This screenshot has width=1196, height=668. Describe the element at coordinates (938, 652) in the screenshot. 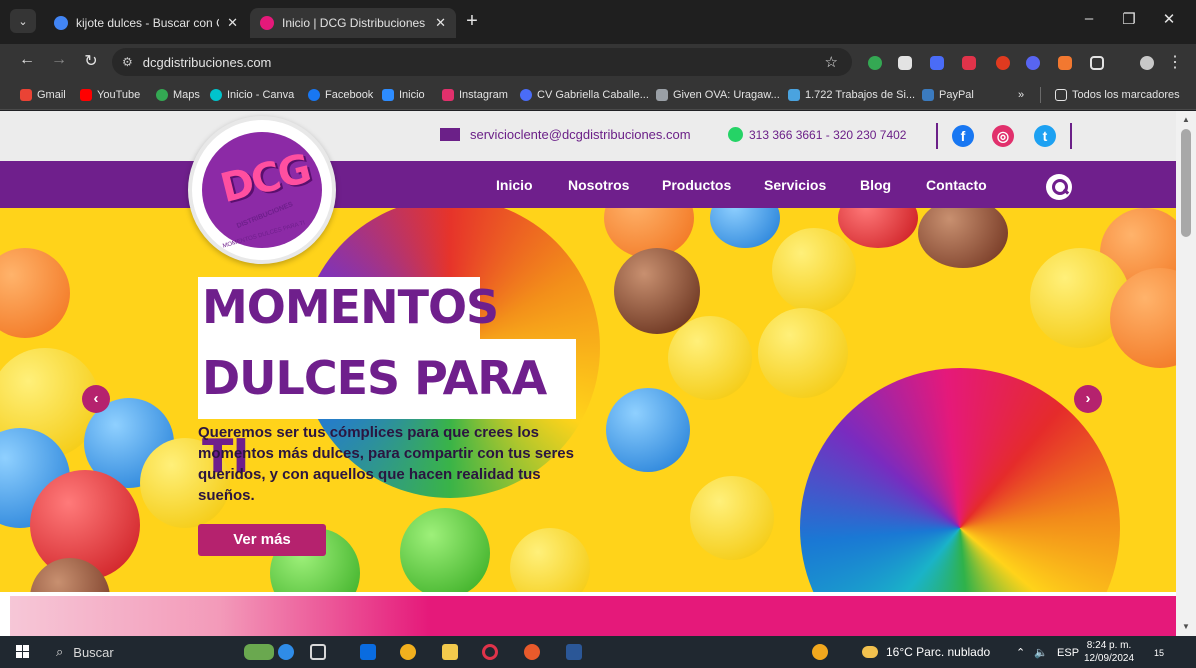

I see `weather-text: 16°C Parc. nublado` at that location.